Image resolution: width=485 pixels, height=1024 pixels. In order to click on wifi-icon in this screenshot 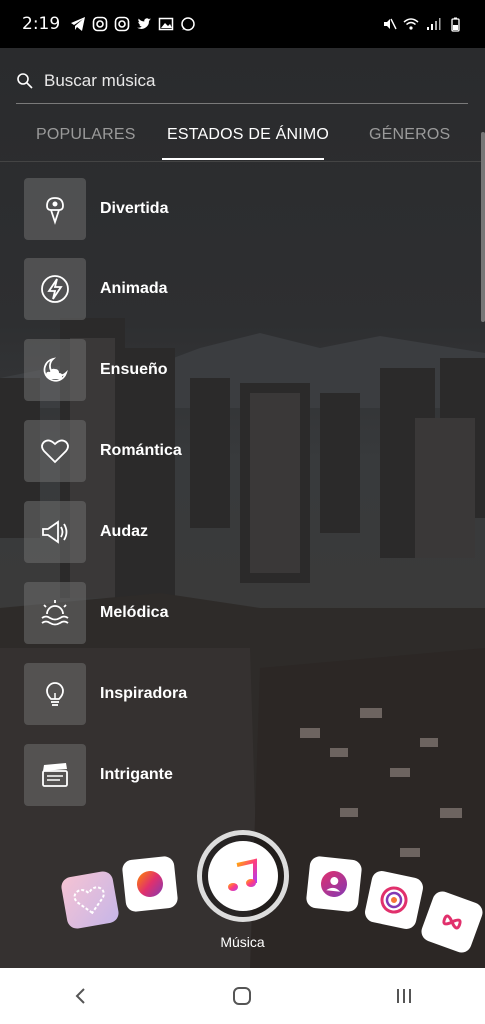, I will do `click(411, 24)`.